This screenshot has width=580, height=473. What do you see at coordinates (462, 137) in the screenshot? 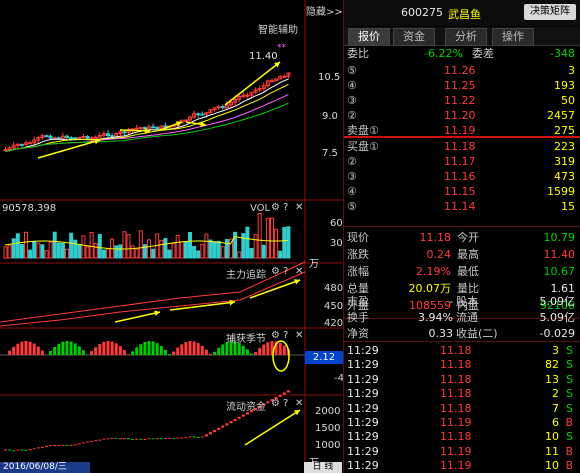
I see `ask-bid-divider` at bounding box center [462, 137].